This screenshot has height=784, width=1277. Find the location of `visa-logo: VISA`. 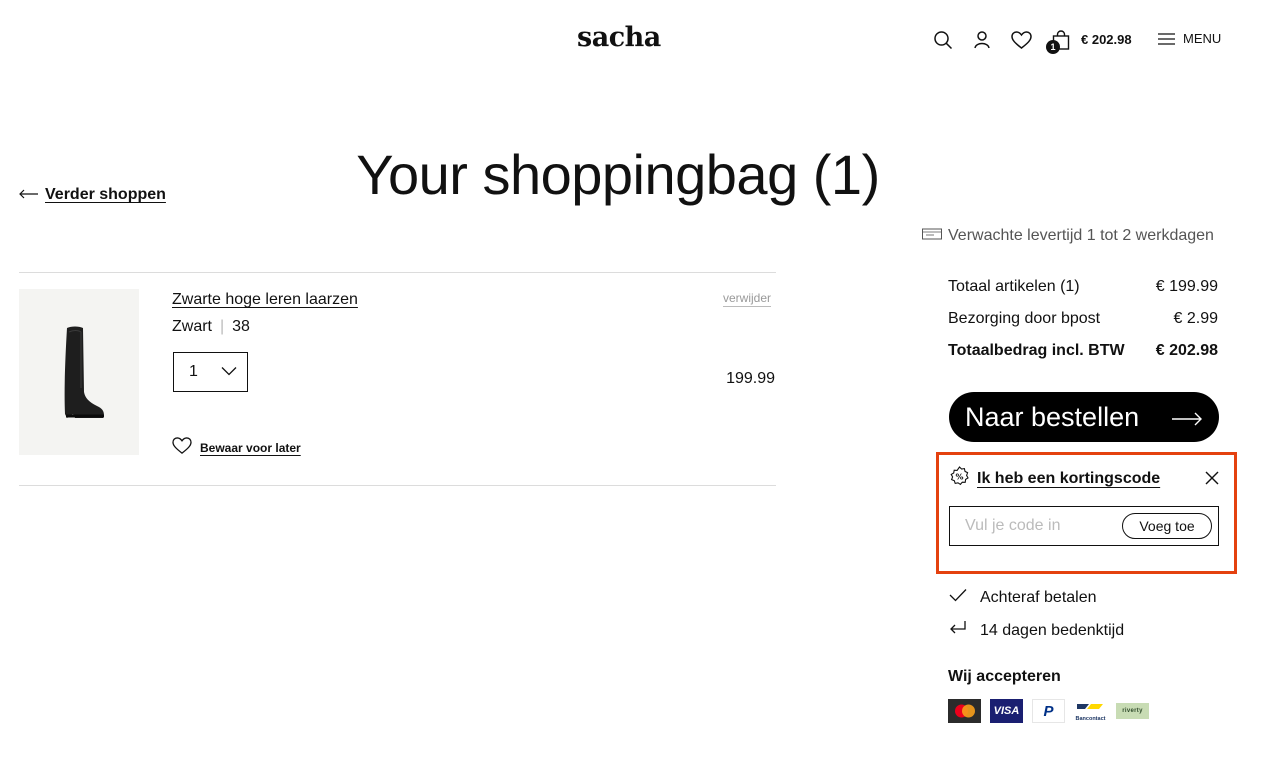

visa-logo: VISA is located at coordinates (1006, 711).